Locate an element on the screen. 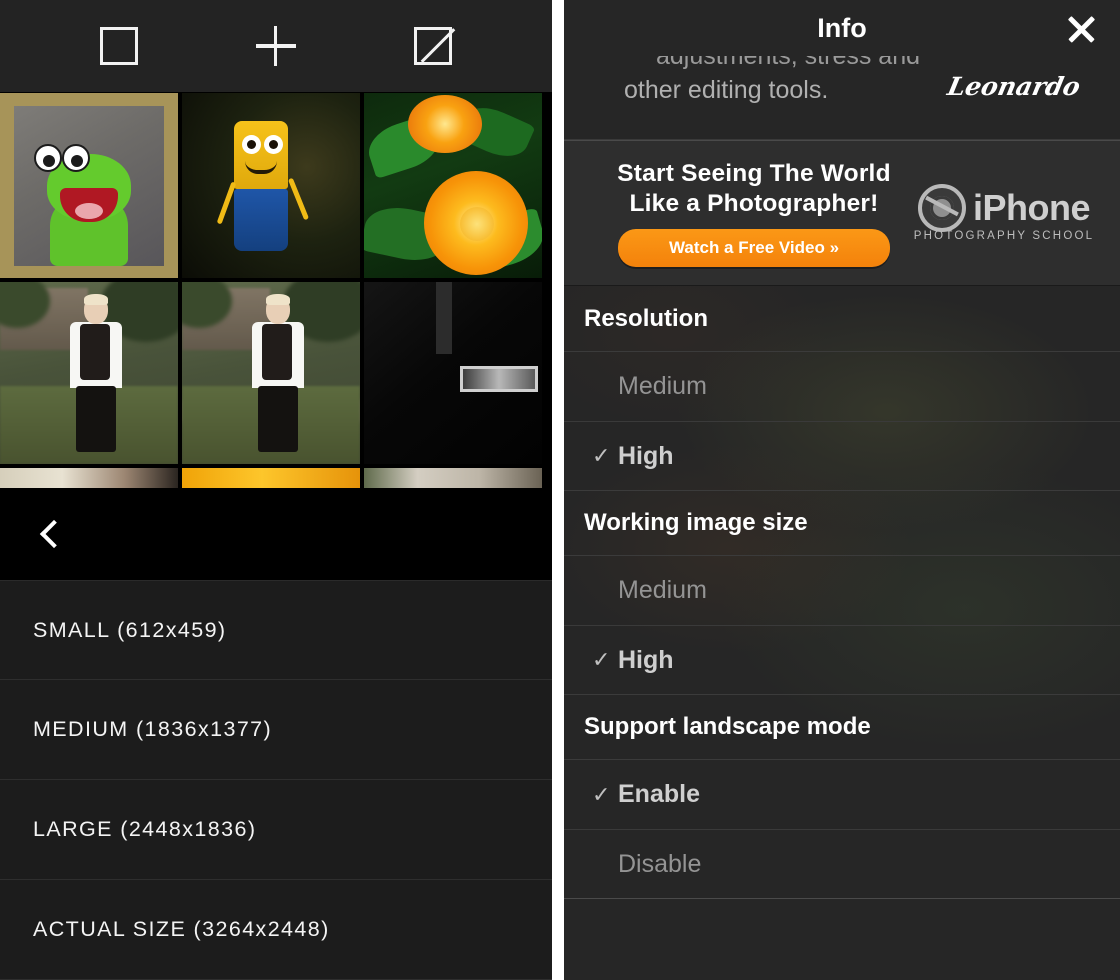  frog-eye-left is located at coordinates (48, 157).